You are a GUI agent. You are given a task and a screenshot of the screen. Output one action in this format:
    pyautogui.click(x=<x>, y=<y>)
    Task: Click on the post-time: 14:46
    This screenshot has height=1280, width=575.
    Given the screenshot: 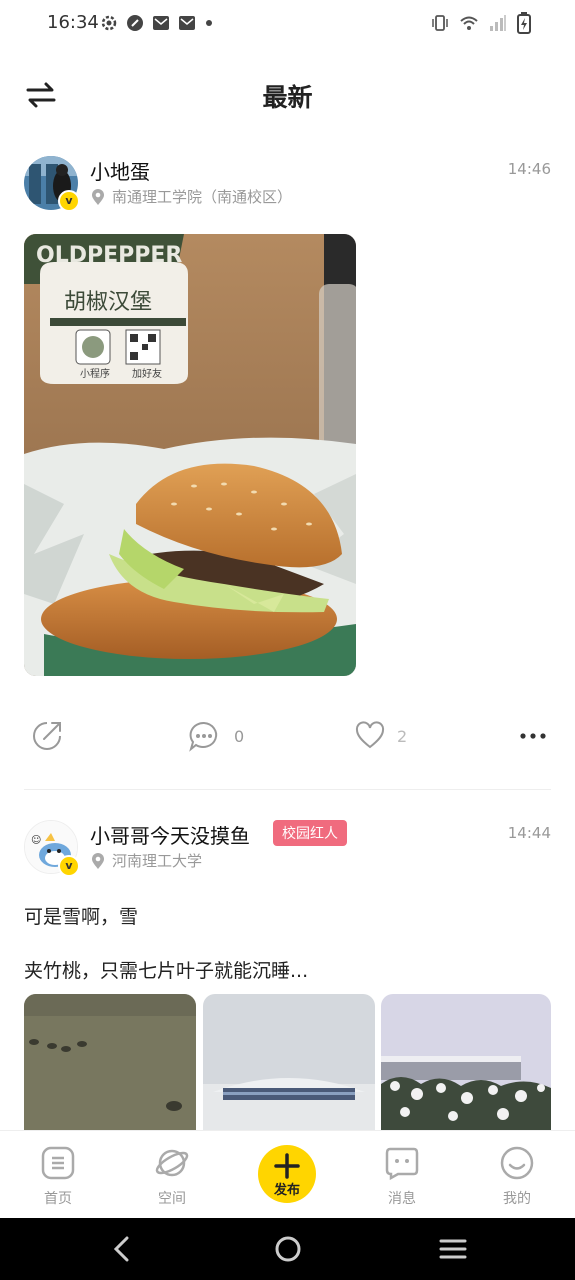 What is the action you would take?
    pyautogui.click(x=529, y=169)
    